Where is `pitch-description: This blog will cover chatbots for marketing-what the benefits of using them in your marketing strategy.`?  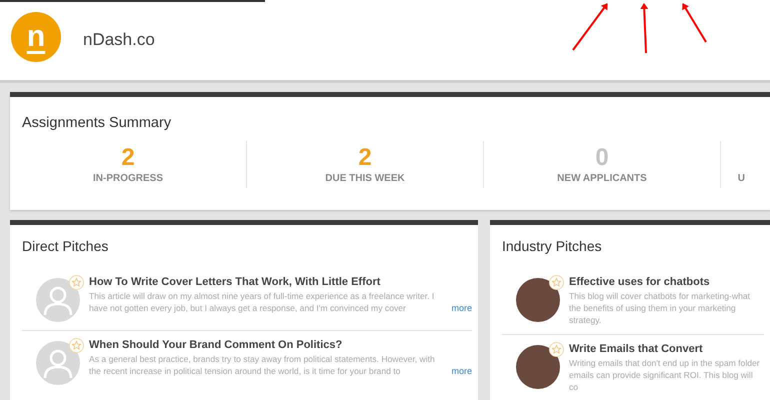 pitch-description: This blog will cover chatbots for marketing-what the benefits of using them in your marketing strategy. is located at coordinates (660, 308).